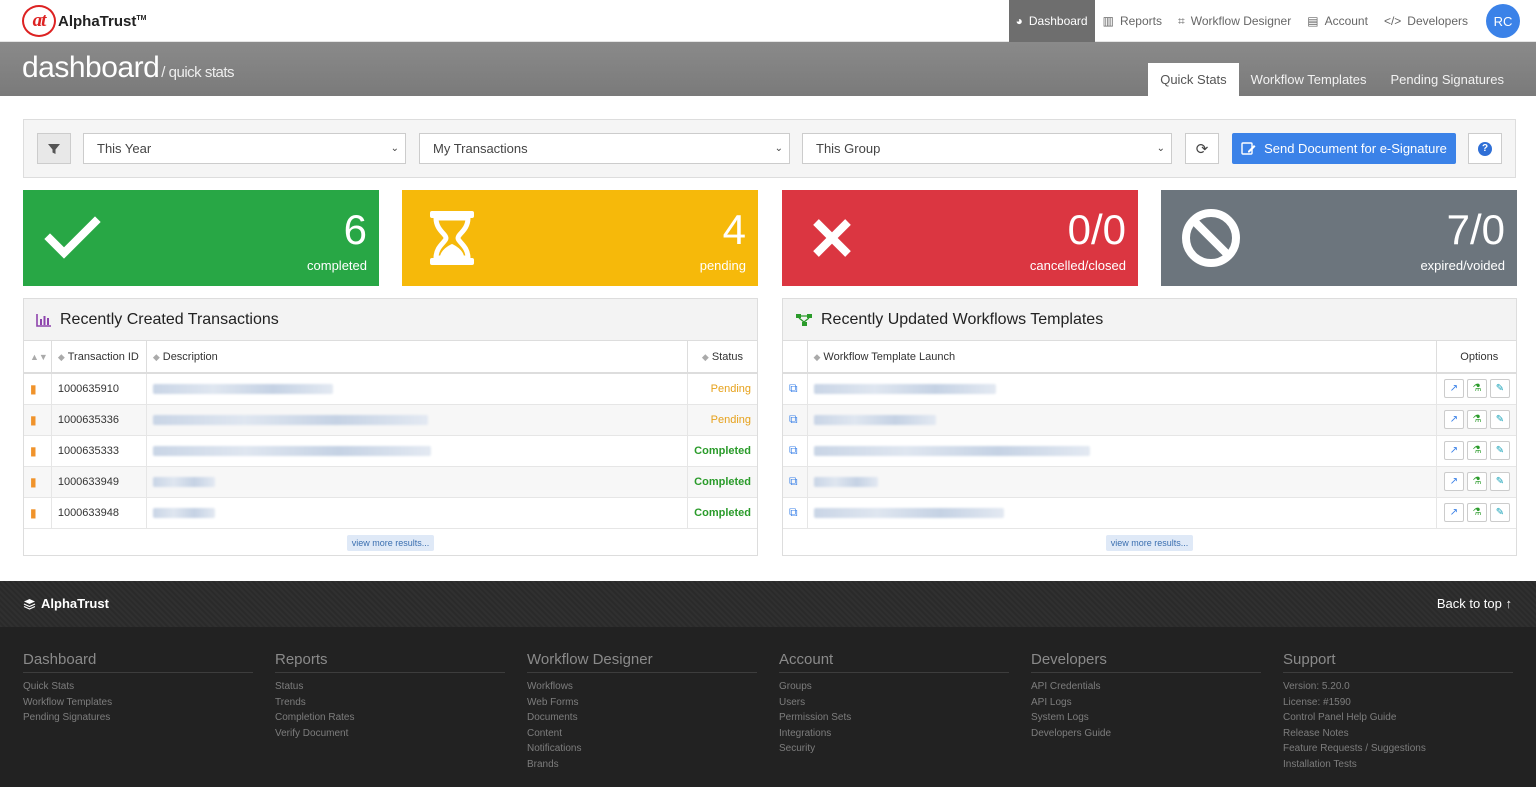 This screenshot has width=1536, height=787. Describe the element at coordinates (138, 687) in the screenshot. I see `footer-link: Quick Stats` at that location.